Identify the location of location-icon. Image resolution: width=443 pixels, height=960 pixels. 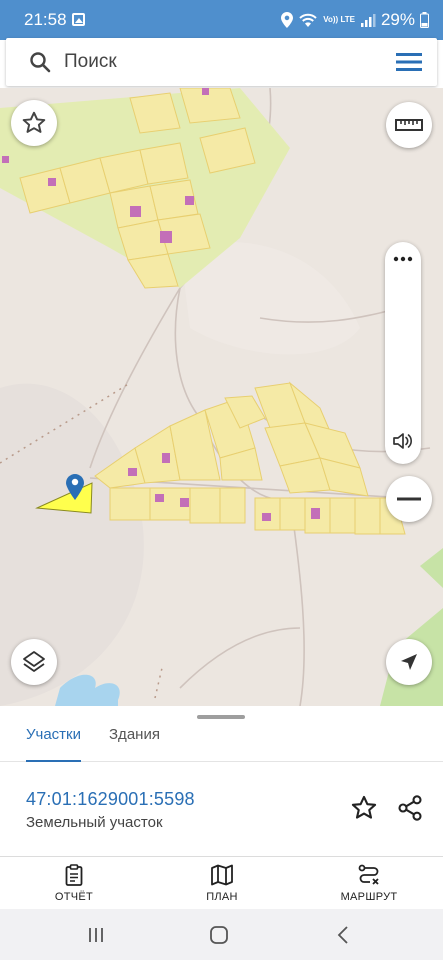
(287, 20).